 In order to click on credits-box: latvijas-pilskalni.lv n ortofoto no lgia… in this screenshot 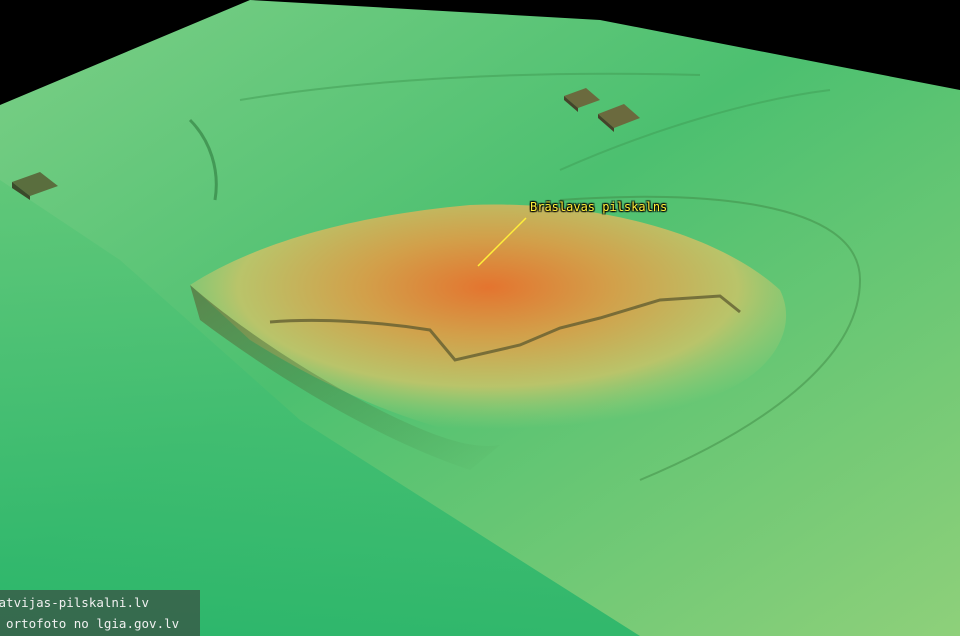, I will do `click(100, 613)`.